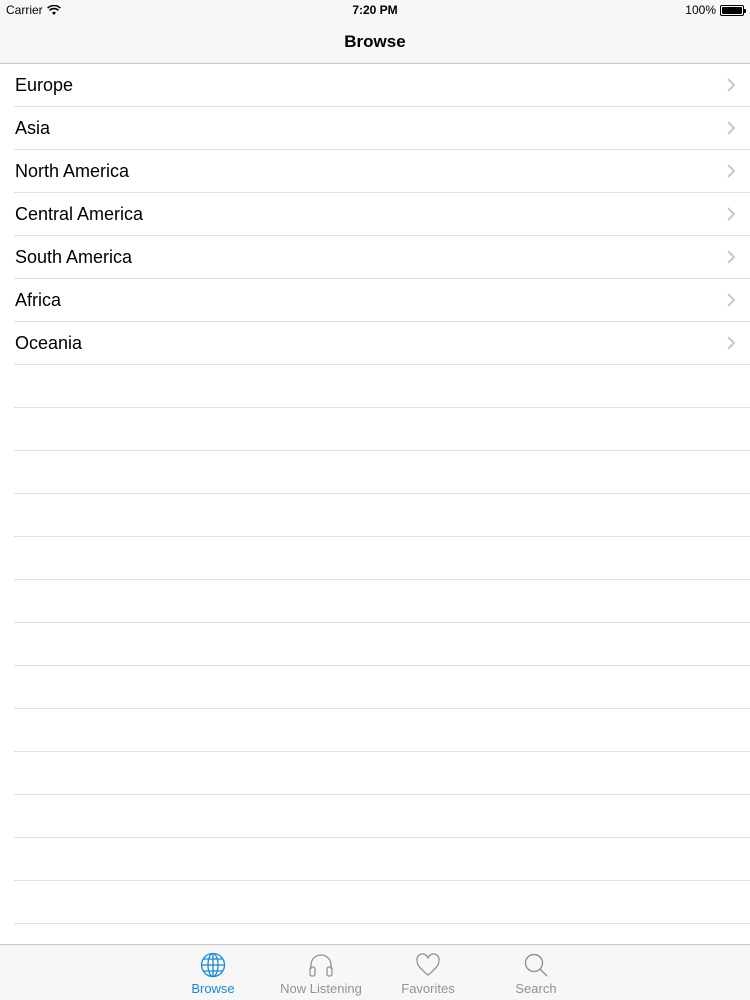  I want to click on list-item-label: Asia, so click(33, 128).